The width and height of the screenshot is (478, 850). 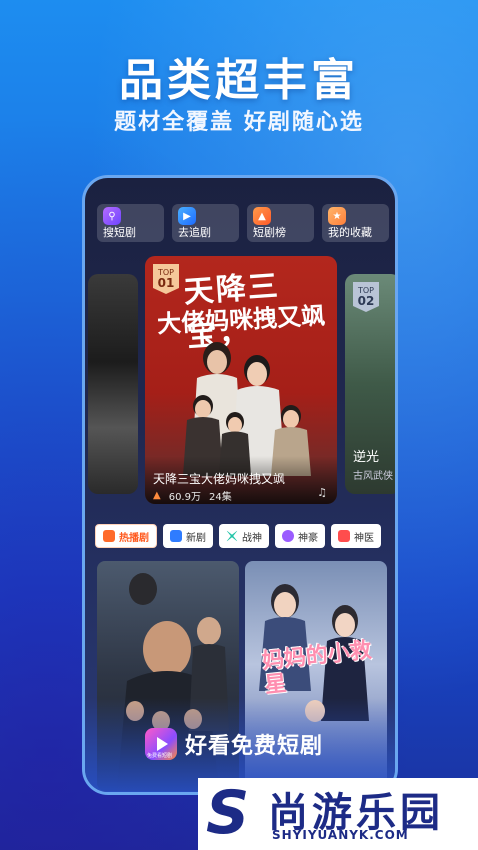 What do you see at coordinates (130, 223) in the screenshot?
I see `search-drama-button: ⚲ 搜短剧` at bounding box center [130, 223].